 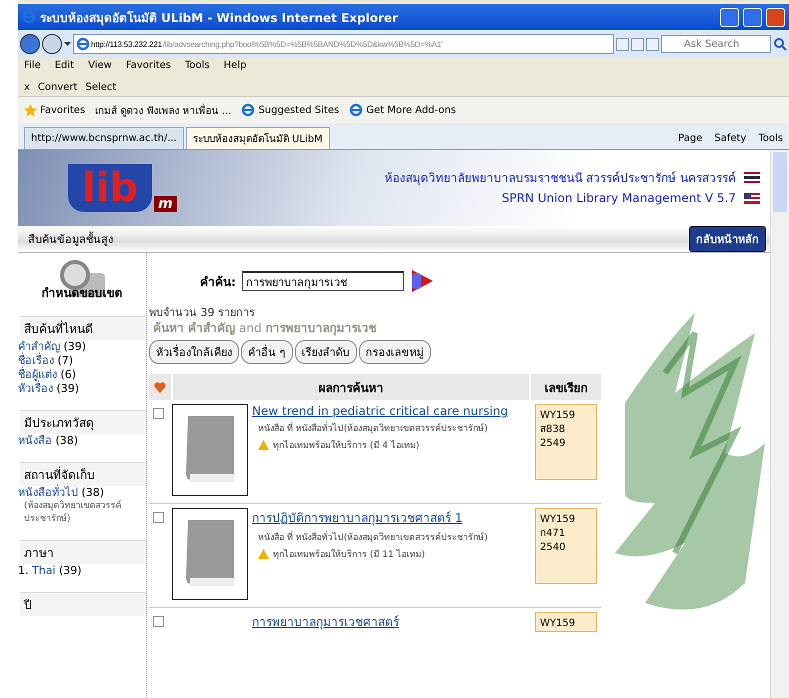 I want to click on close-button, so click(x=775, y=17).